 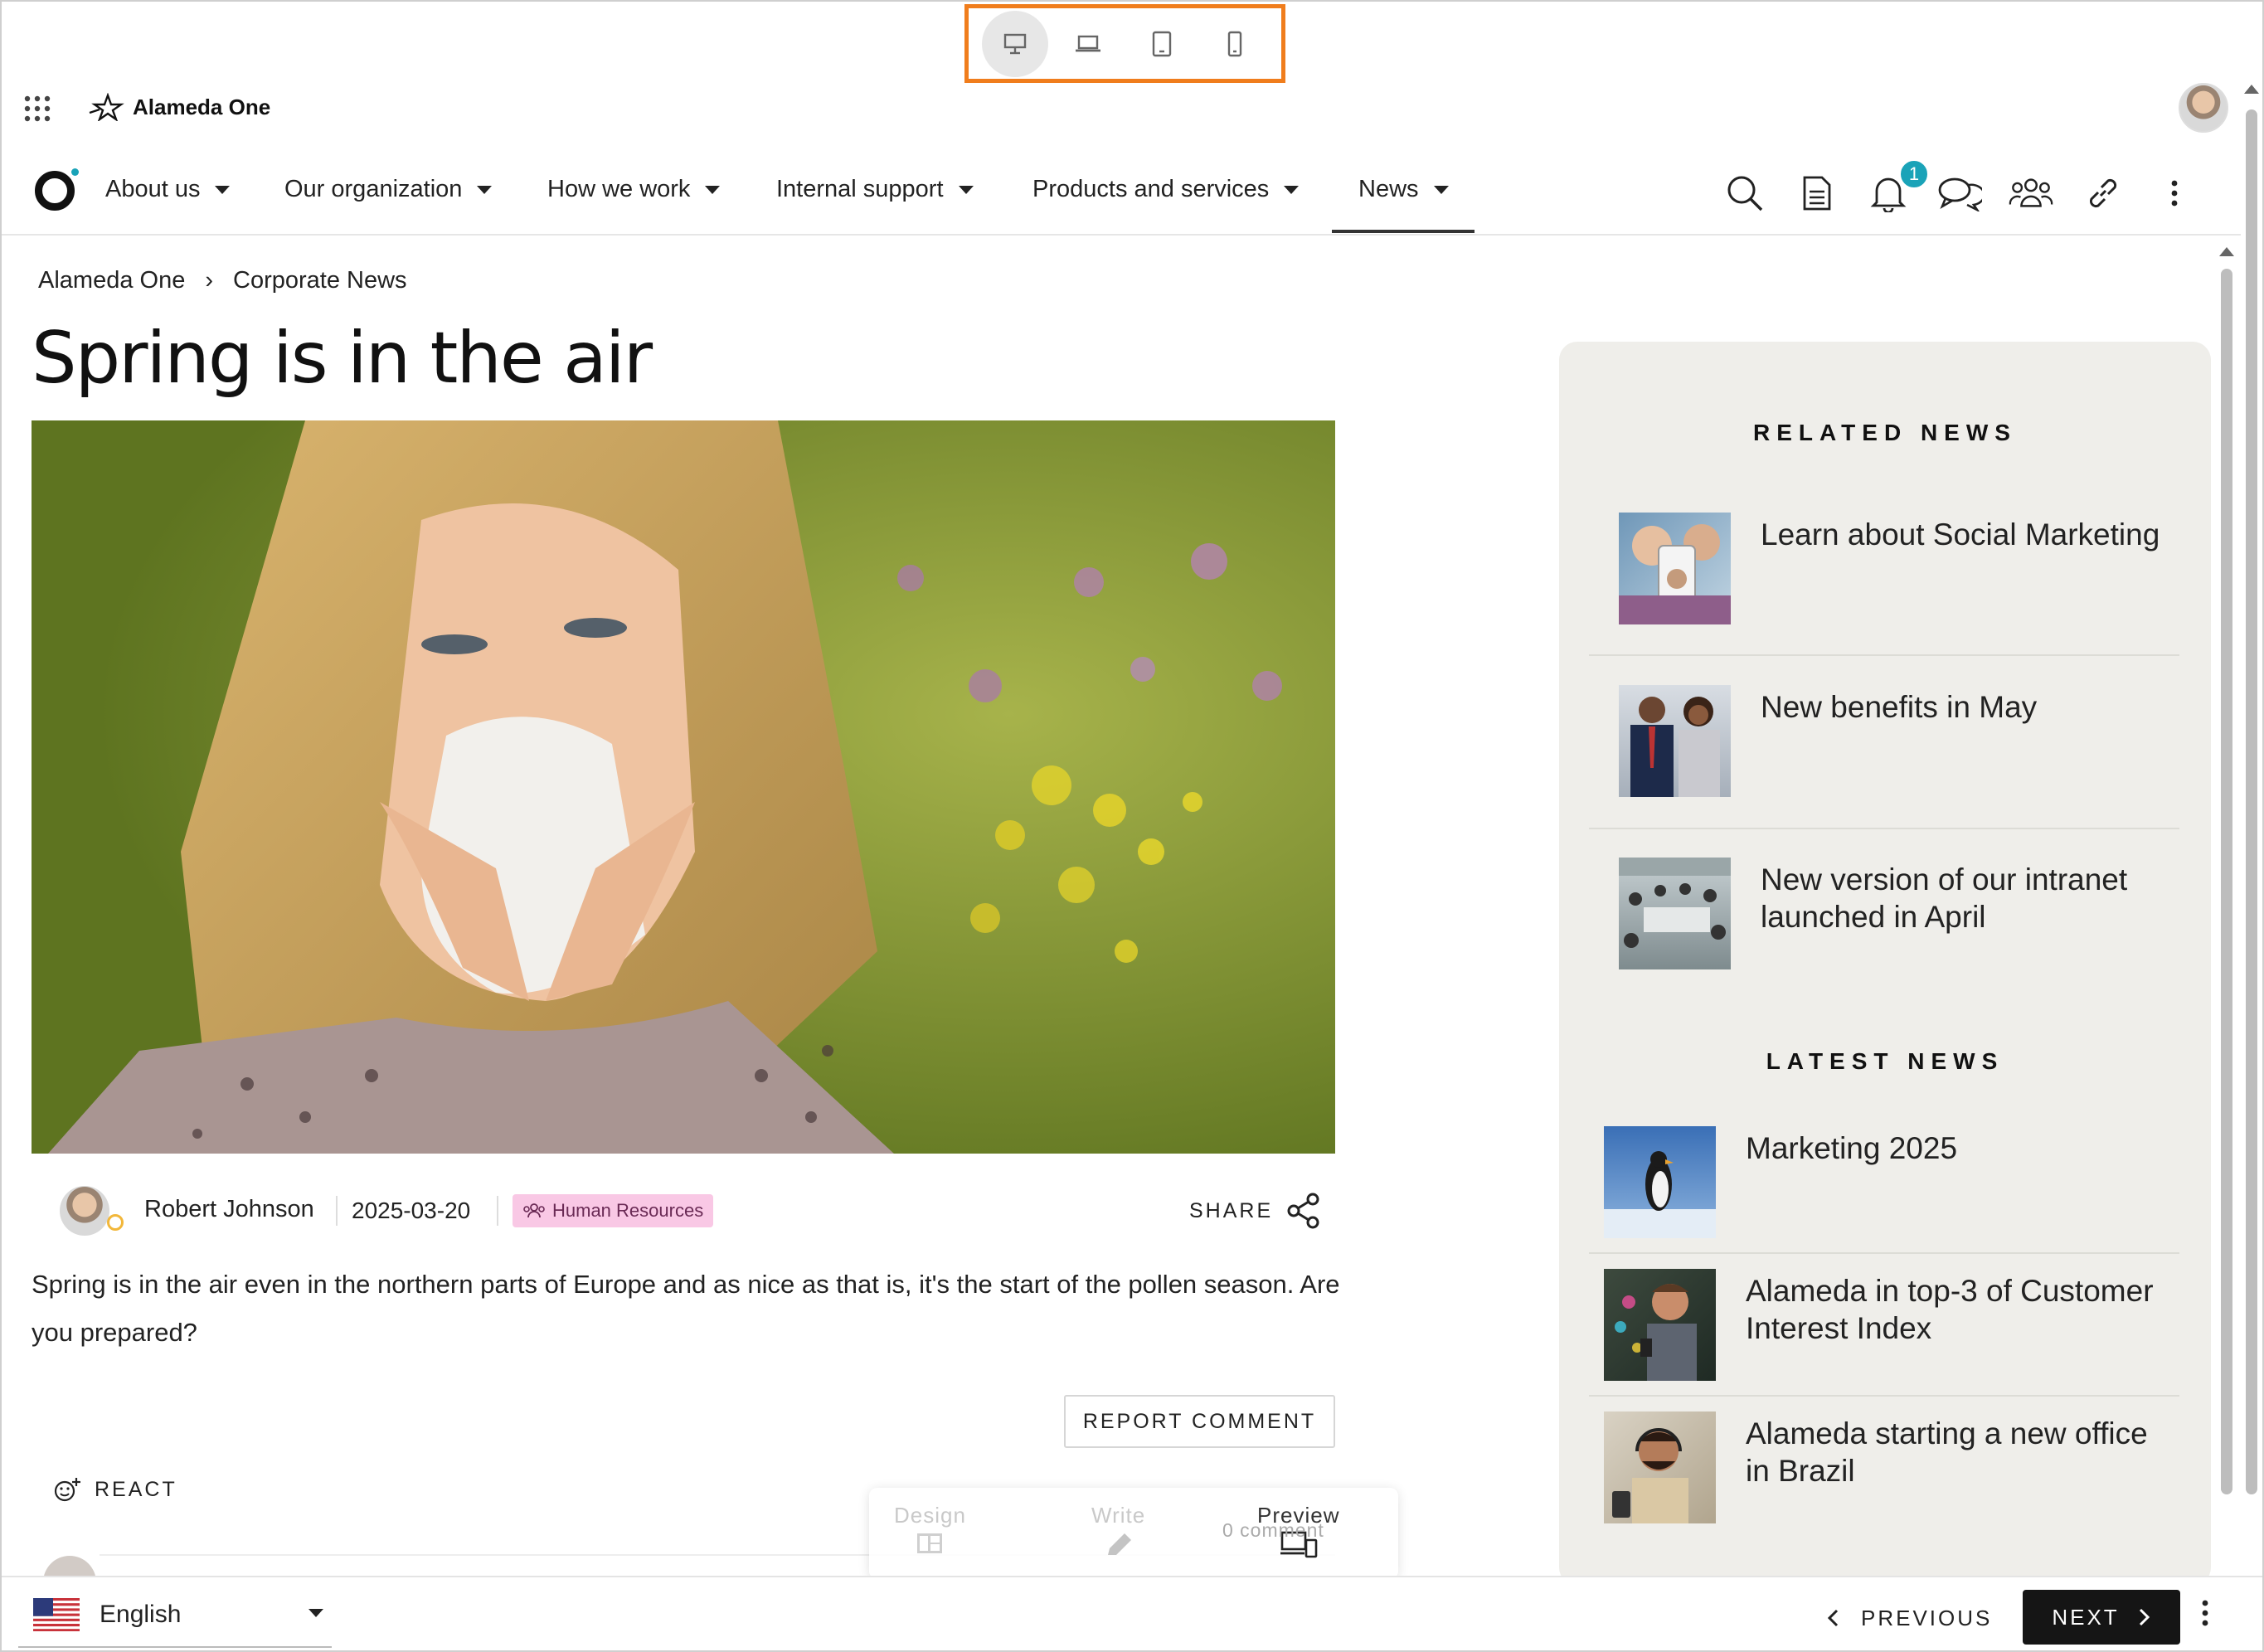 I want to click on react-label: REACT, so click(x=136, y=1489).